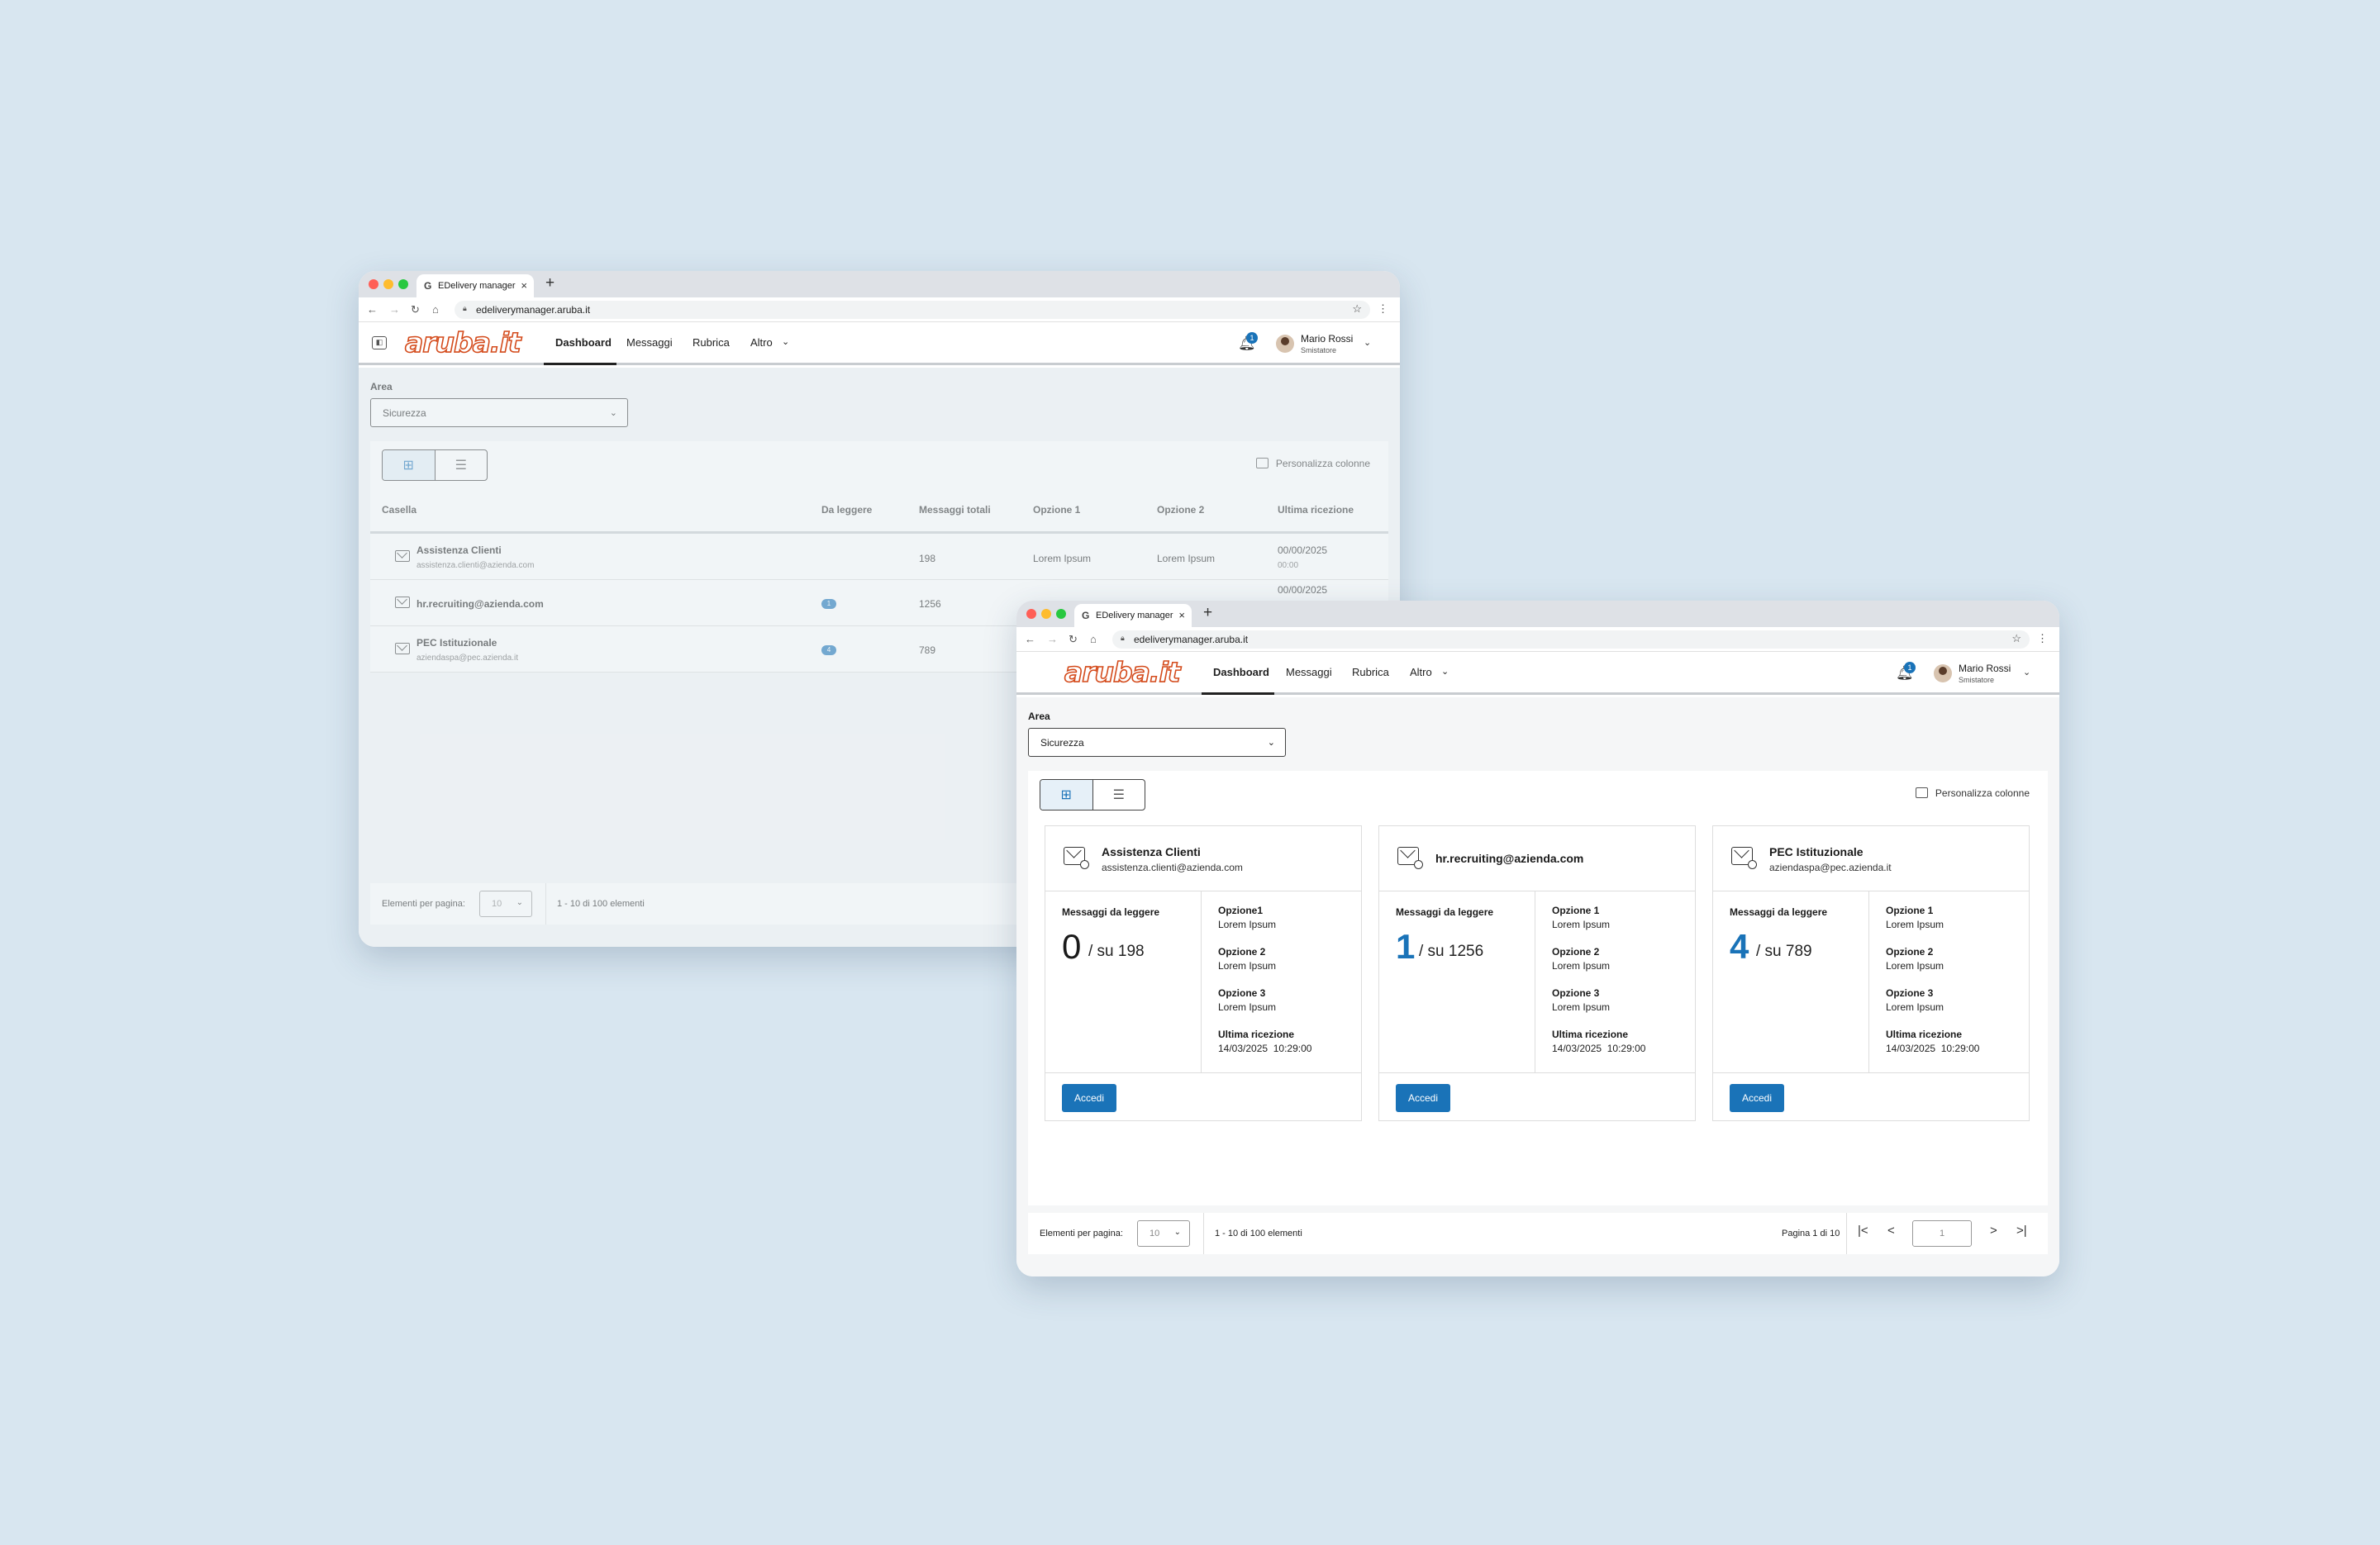 This screenshot has width=2380, height=1545. I want to click on last-label: Ultima ricezione, so click(1256, 1034).